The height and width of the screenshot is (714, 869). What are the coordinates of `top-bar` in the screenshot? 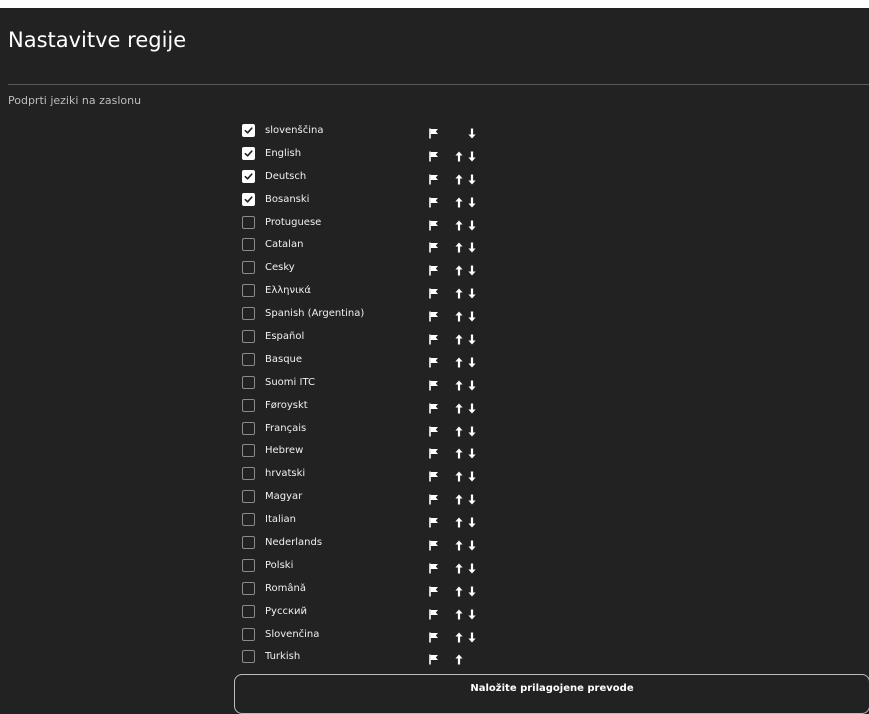 It's located at (434, 4).